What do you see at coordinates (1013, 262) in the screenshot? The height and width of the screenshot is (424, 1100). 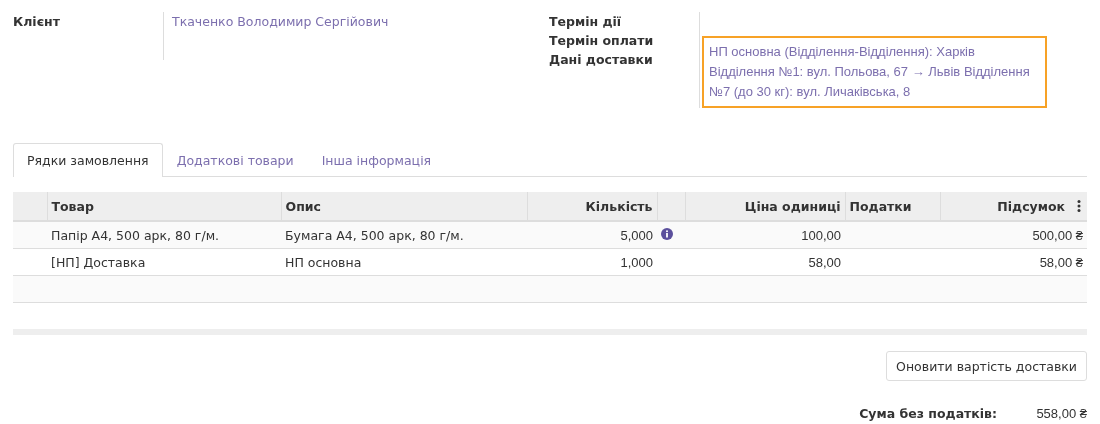 I see `table-cell: 58,00 ₴` at bounding box center [1013, 262].